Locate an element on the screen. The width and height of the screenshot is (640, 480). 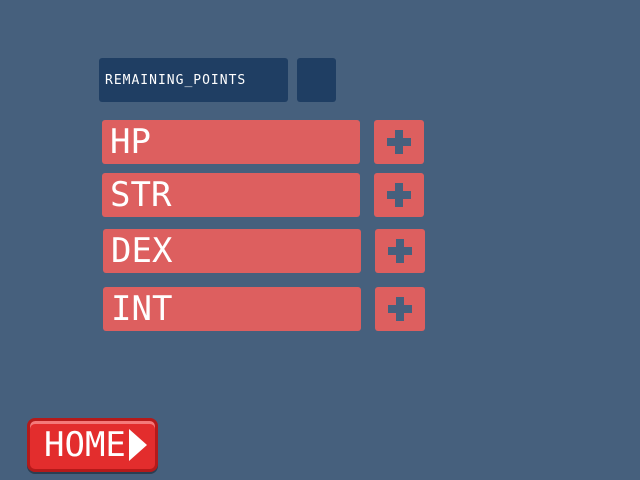
str-increase-button is located at coordinates (399, 195).